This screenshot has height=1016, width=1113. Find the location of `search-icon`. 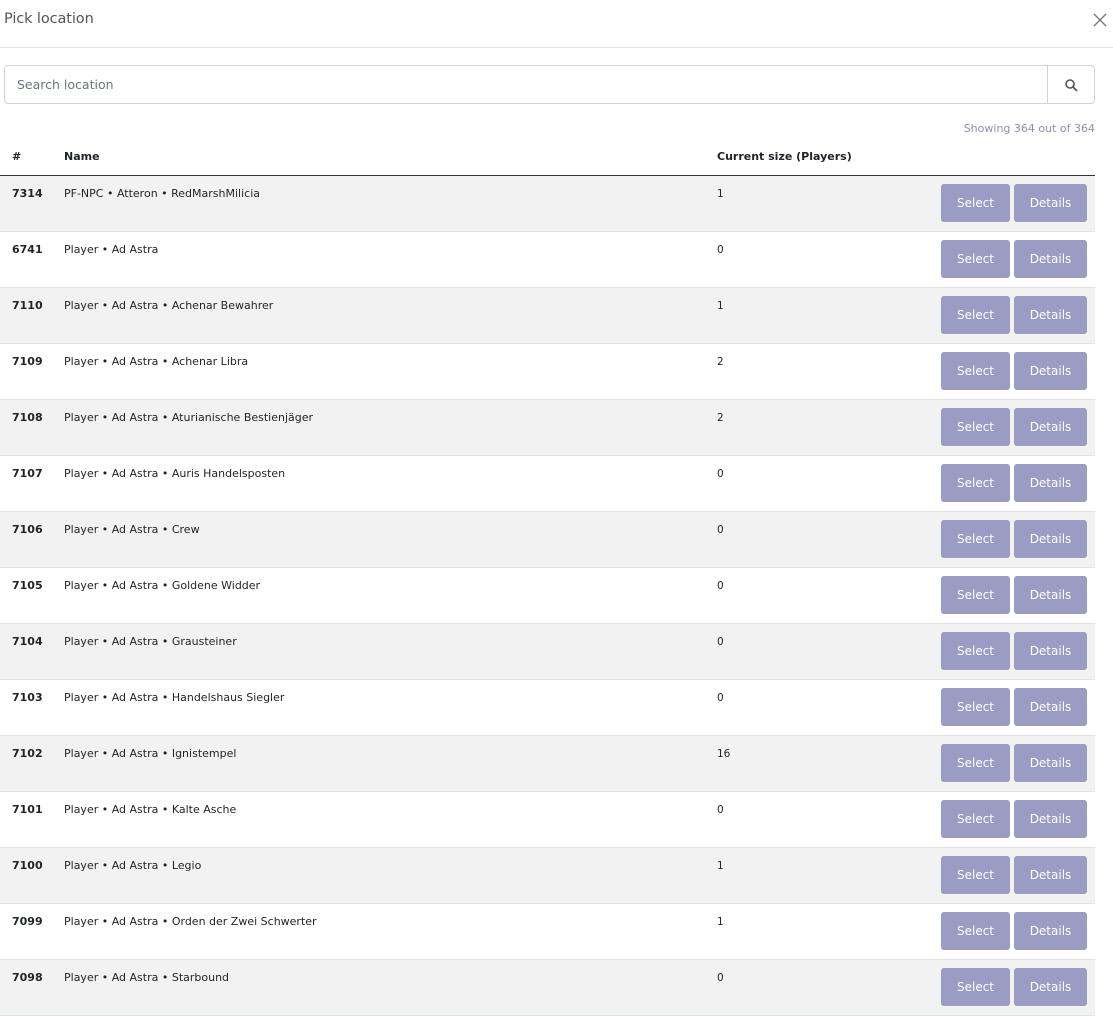

search-icon is located at coordinates (1071, 84).